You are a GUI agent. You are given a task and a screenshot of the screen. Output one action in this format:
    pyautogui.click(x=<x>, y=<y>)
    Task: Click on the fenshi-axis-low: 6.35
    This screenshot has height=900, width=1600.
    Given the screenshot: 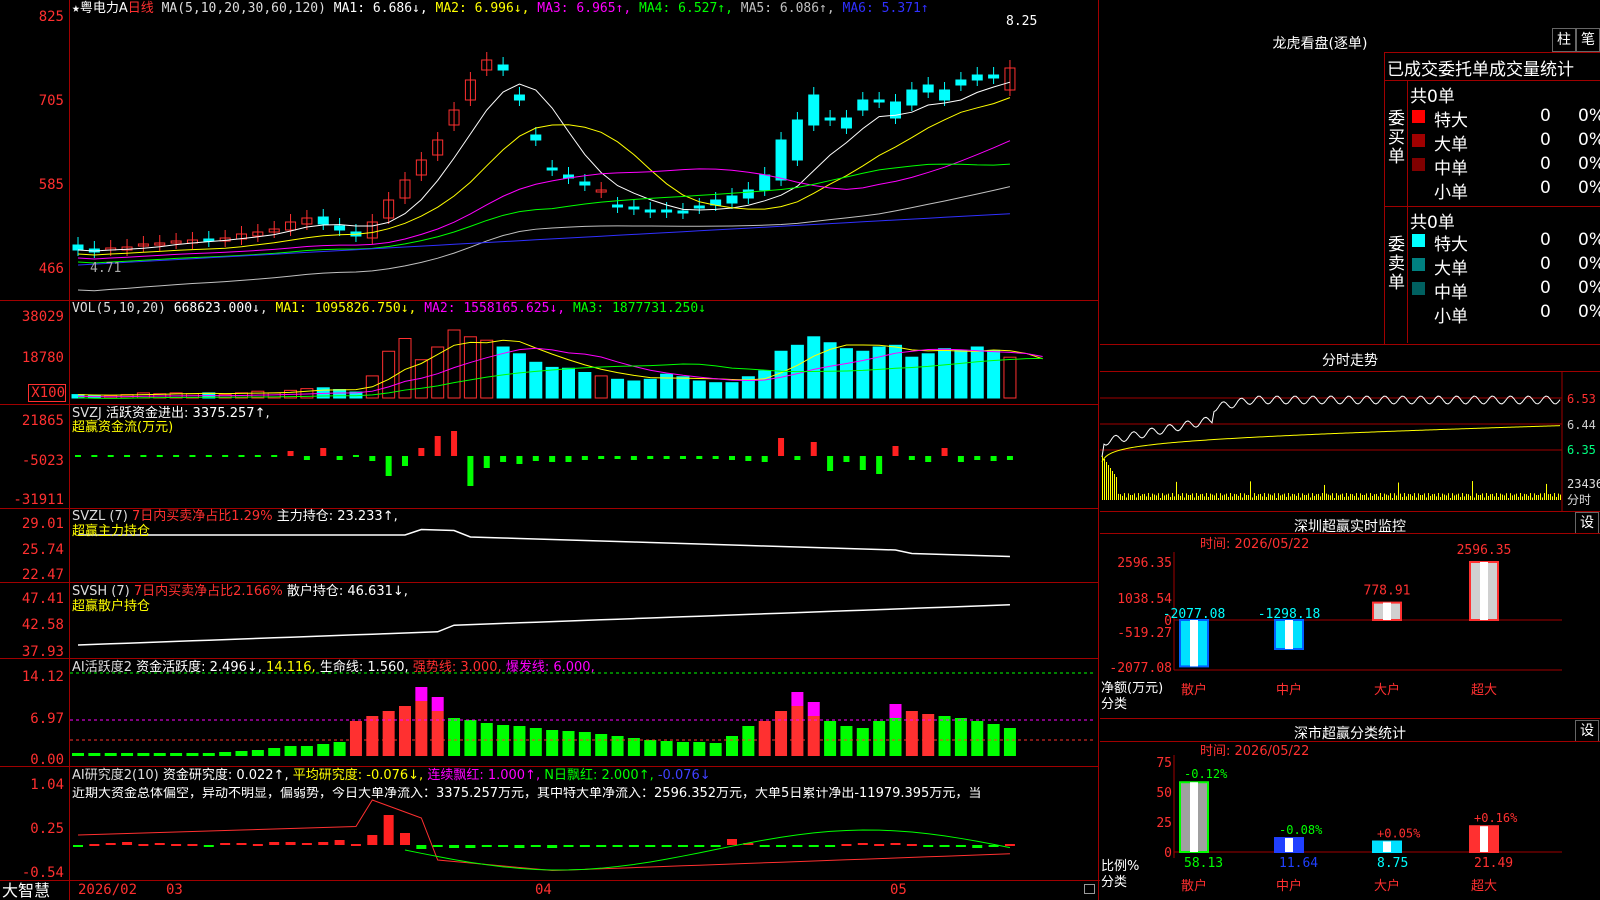 What is the action you would take?
    pyautogui.click(x=1581, y=450)
    